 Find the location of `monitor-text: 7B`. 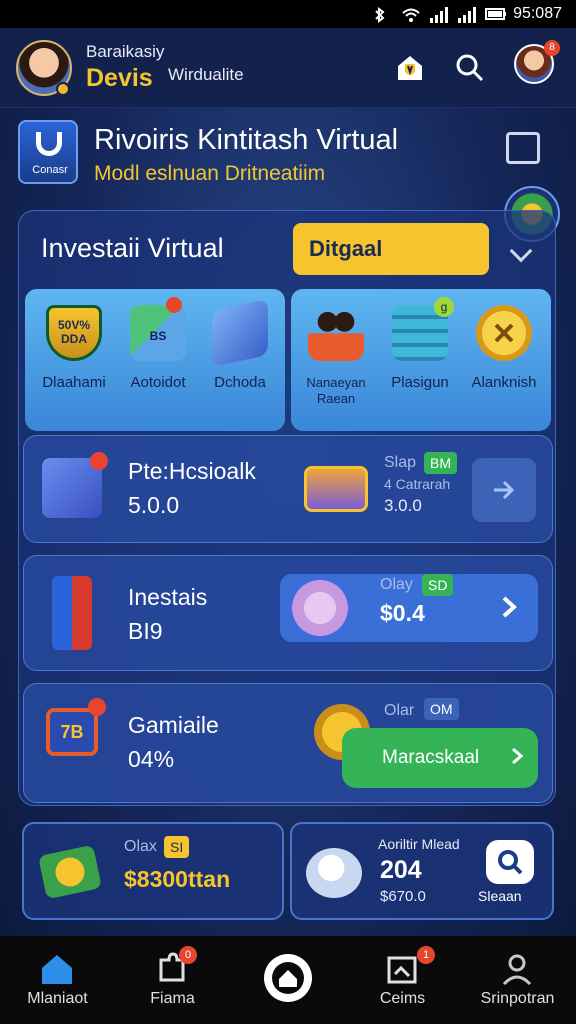

monitor-text: 7B is located at coordinates (72, 732).